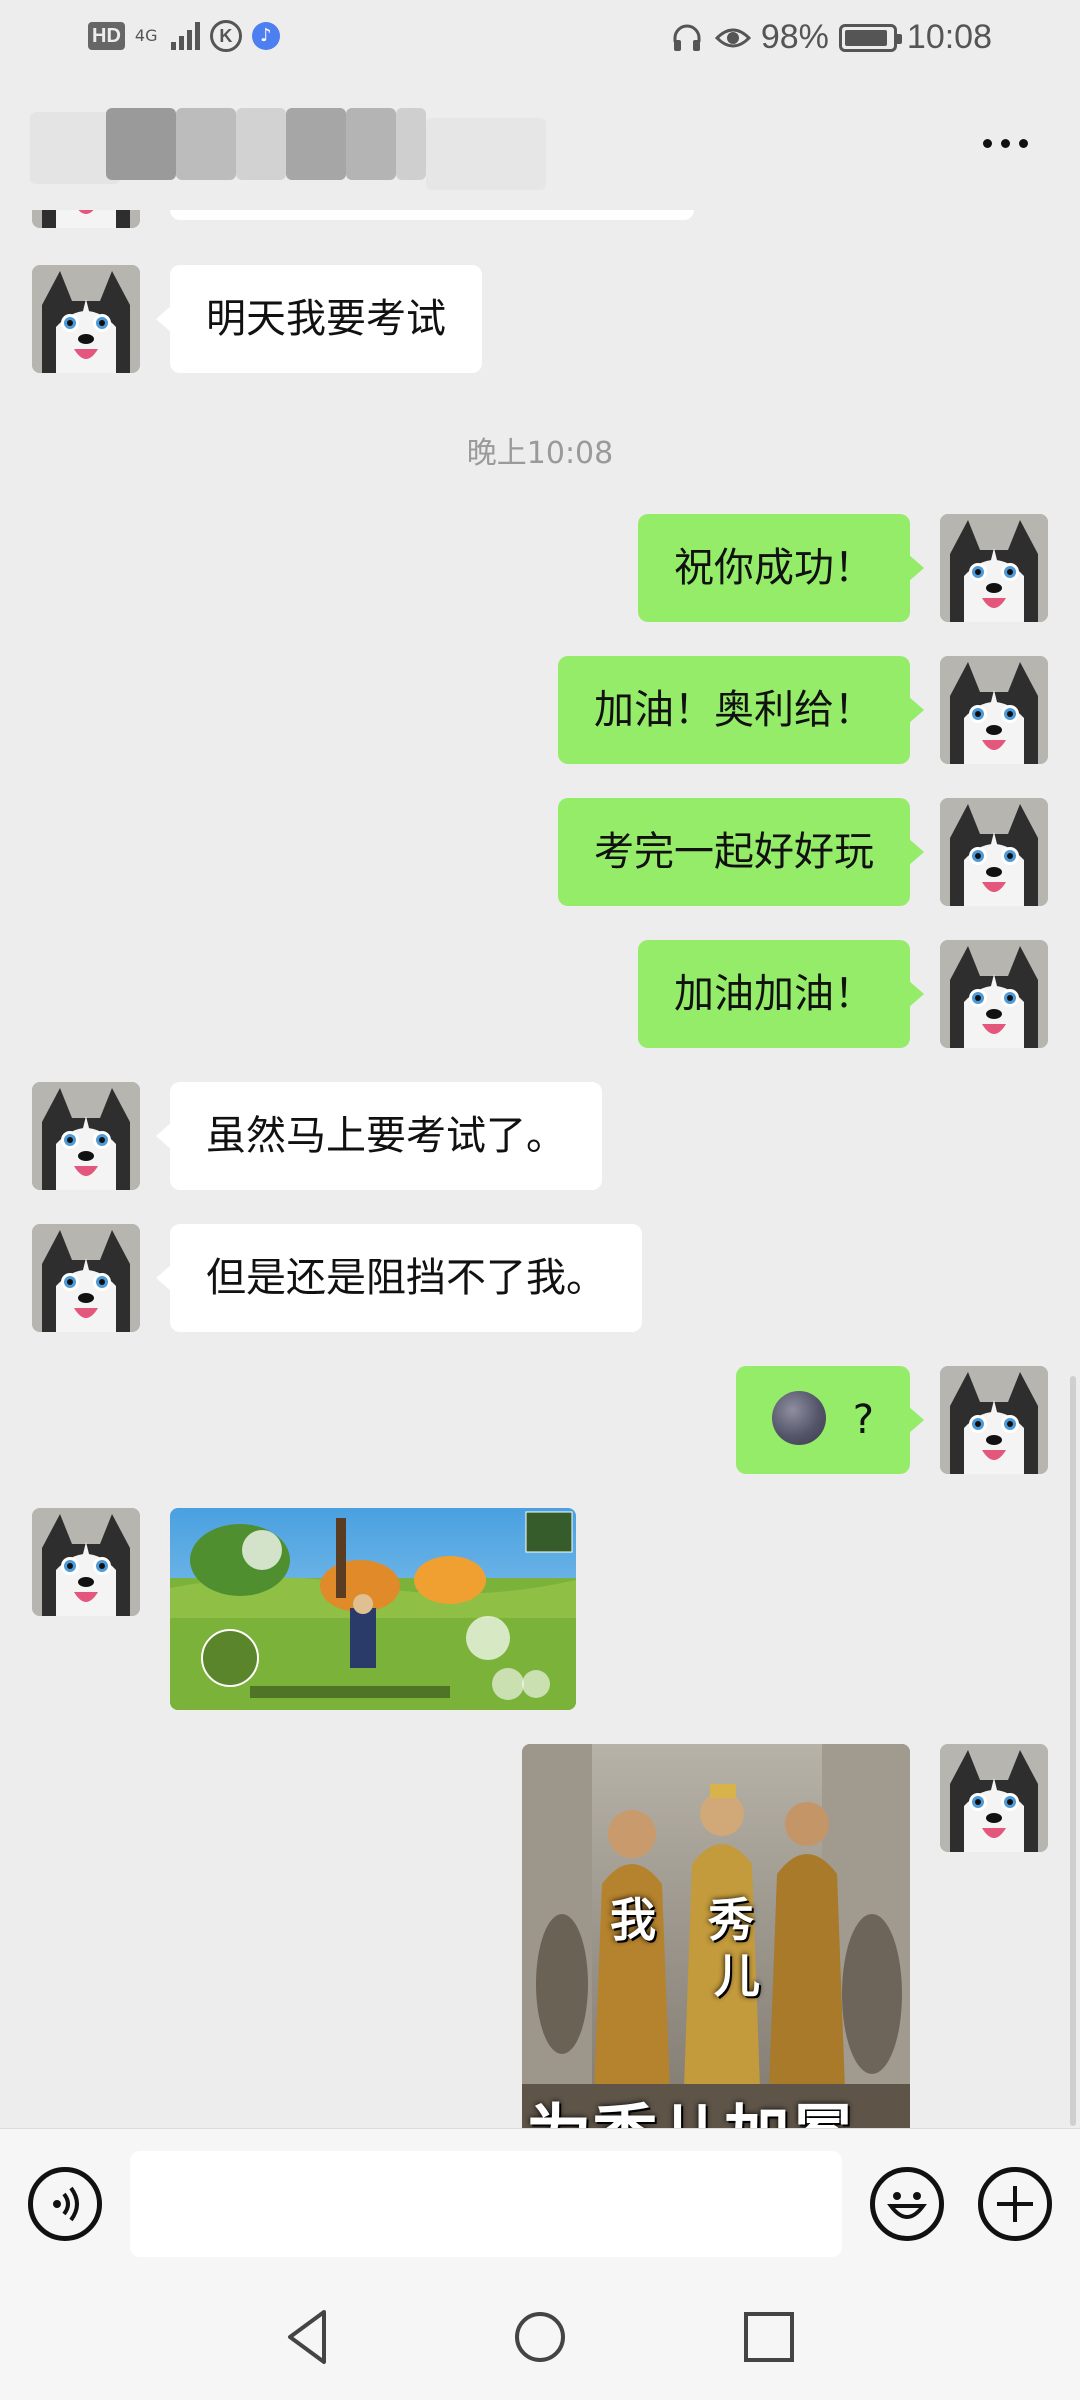 The image size is (1080, 2400). What do you see at coordinates (146, 35) in the screenshot?
I see `network-type: 4G` at bounding box center [146, 35].